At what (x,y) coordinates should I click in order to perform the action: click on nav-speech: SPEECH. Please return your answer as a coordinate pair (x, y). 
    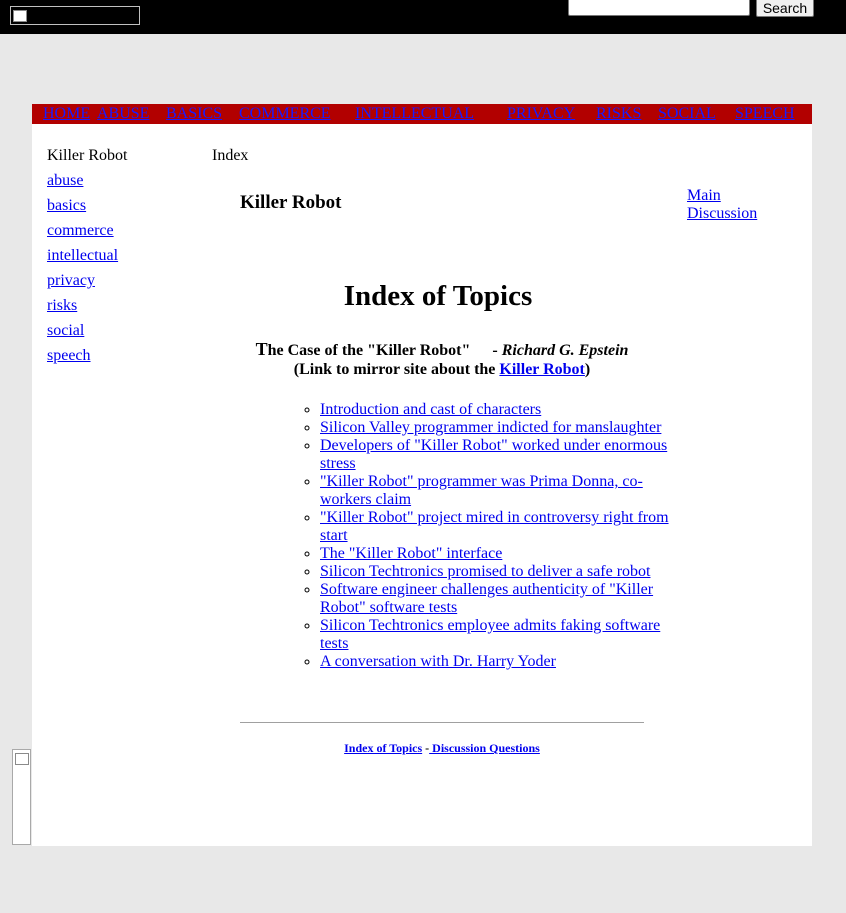
    Looking at the image, I should click on (765, 114).